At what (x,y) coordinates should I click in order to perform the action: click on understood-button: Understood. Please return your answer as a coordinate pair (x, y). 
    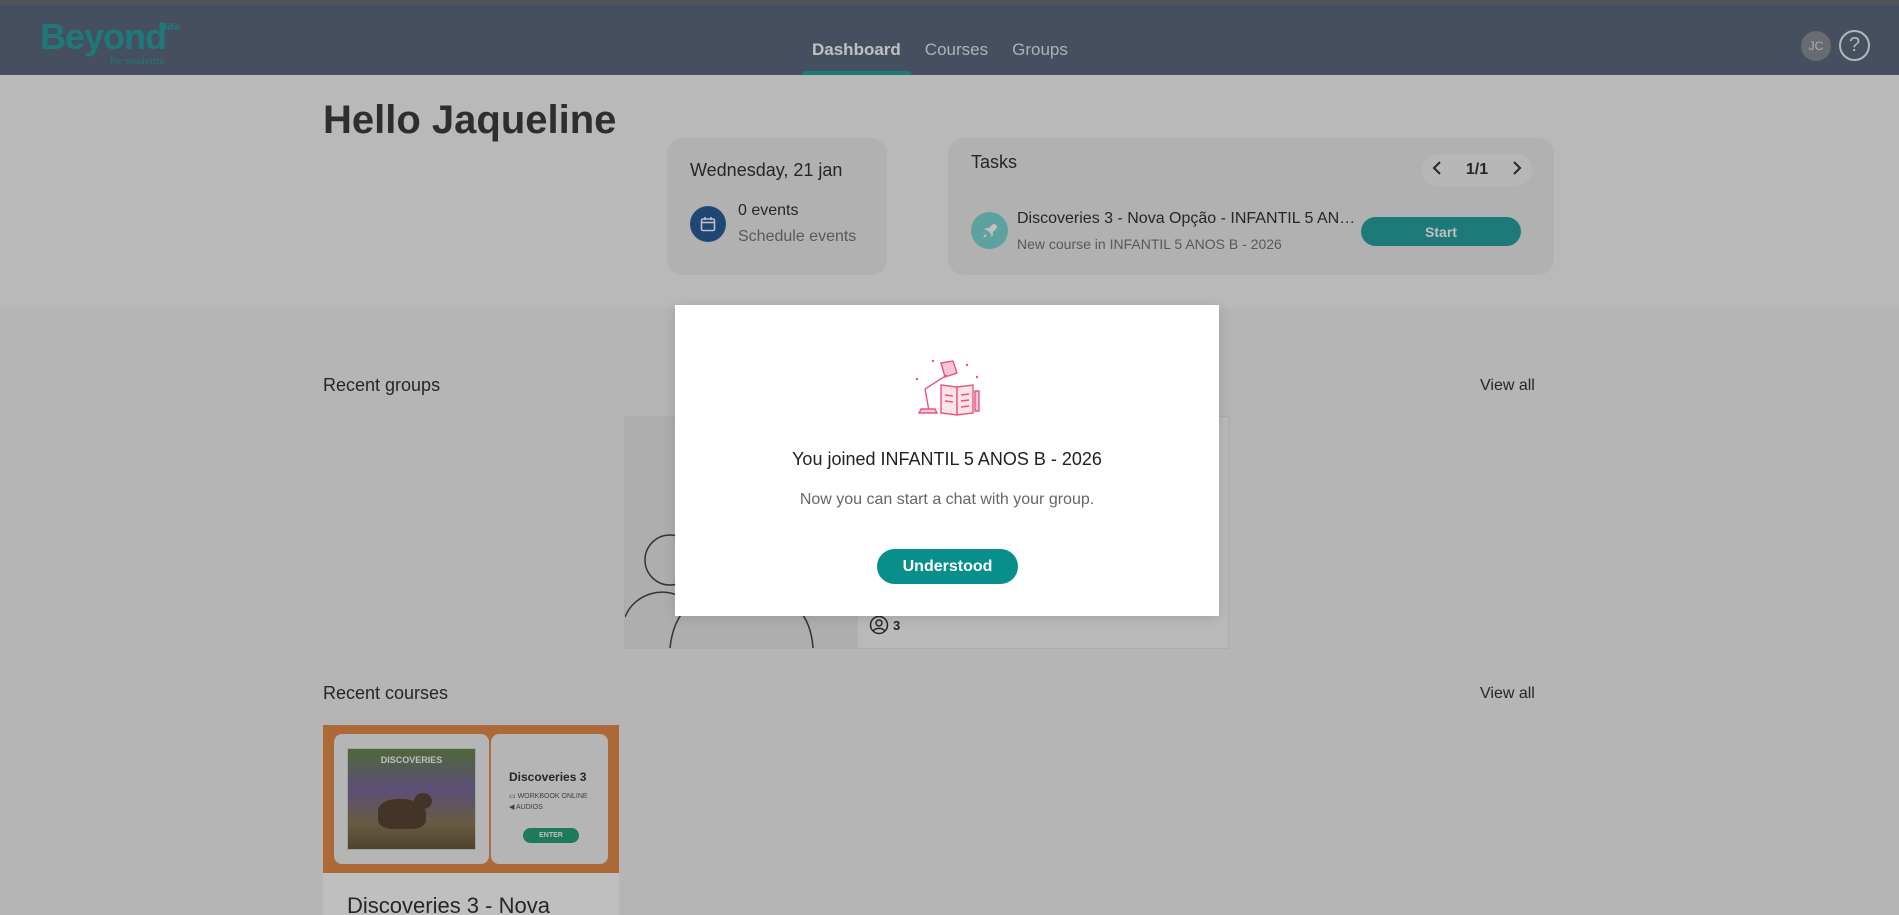
    Looking at the image, I should click on (947, 566).